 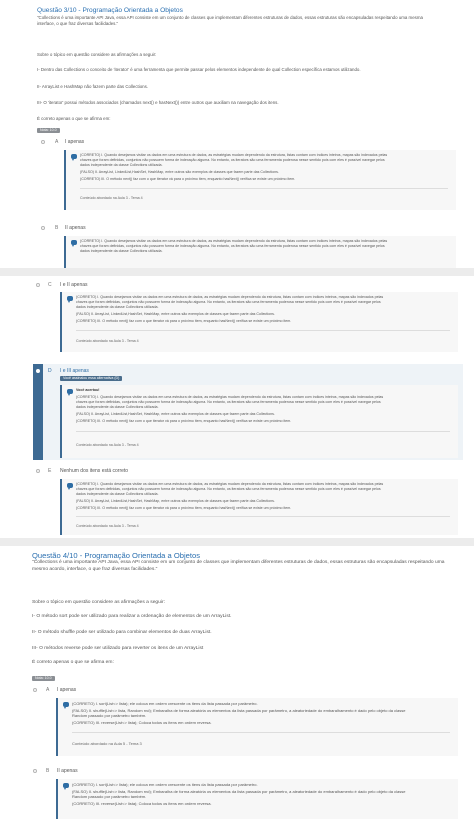 I want to click on radio-e, so click(x=38, y=471).